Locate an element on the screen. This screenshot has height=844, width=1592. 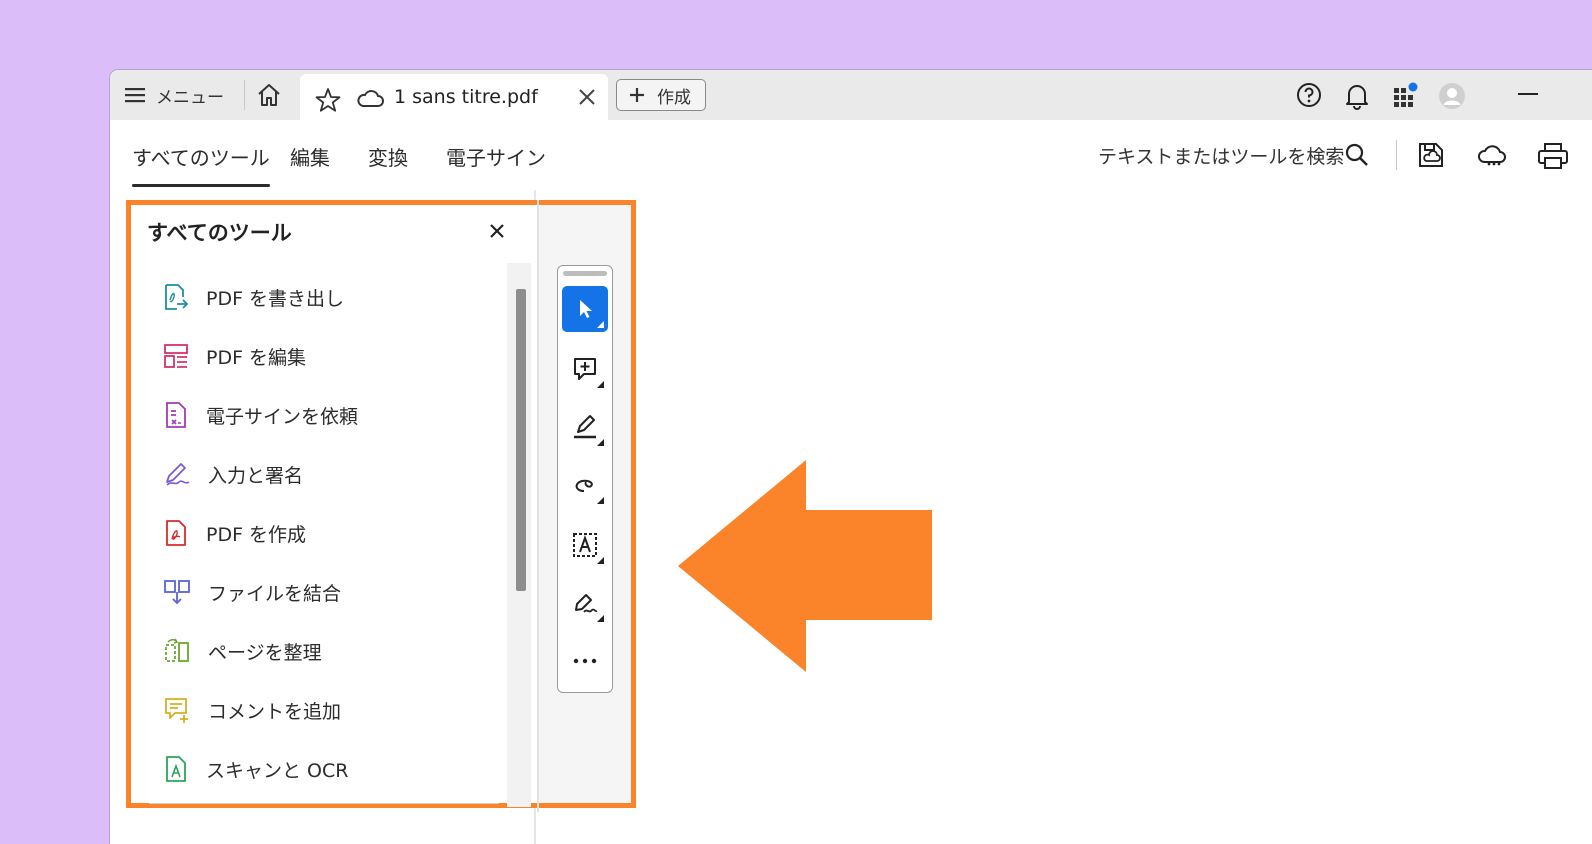
panel-title: すべてのツール is located at coordinates (219, 233).